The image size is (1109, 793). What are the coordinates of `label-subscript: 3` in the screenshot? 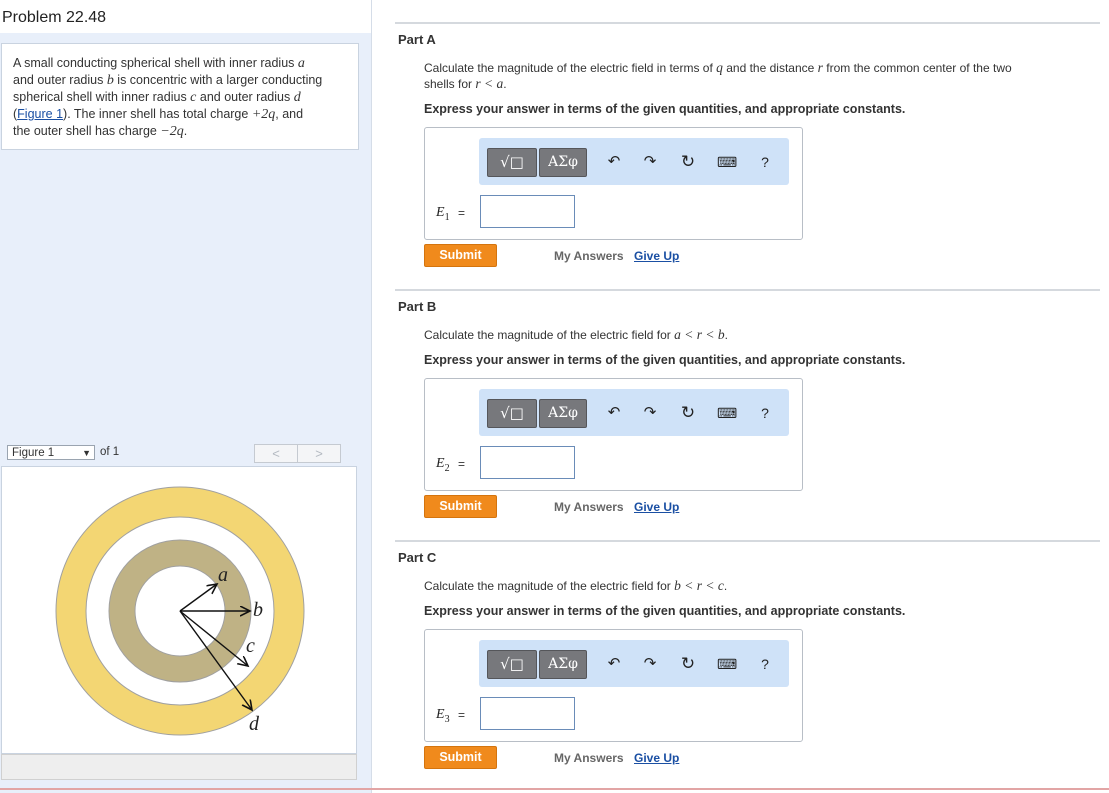 It's located at (447, 719).